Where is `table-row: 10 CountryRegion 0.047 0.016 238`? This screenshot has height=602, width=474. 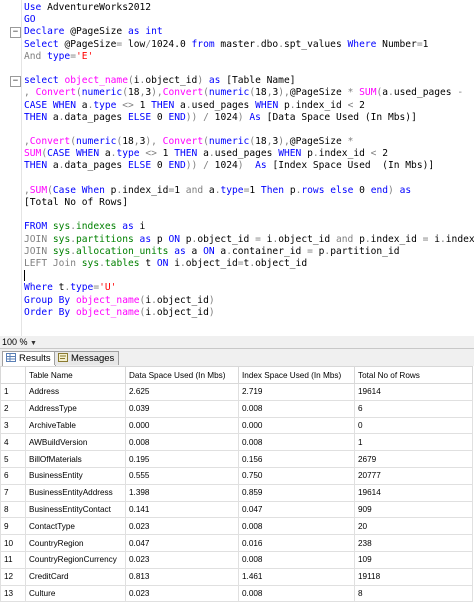 table-row: 10 CountryRegion 0.047 0.016 238 is located at coordinates (236, 543).